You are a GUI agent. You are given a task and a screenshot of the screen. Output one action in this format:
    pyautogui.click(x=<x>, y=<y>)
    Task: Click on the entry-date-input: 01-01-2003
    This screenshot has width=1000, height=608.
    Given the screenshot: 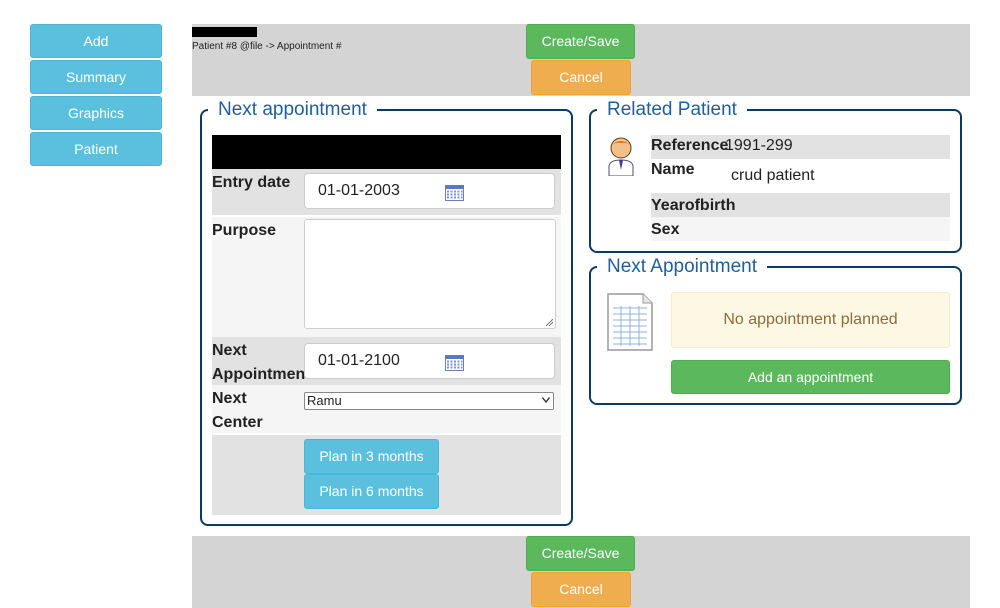 What is the action you would take?
    pyautogui.click(x=429, y=191)
    